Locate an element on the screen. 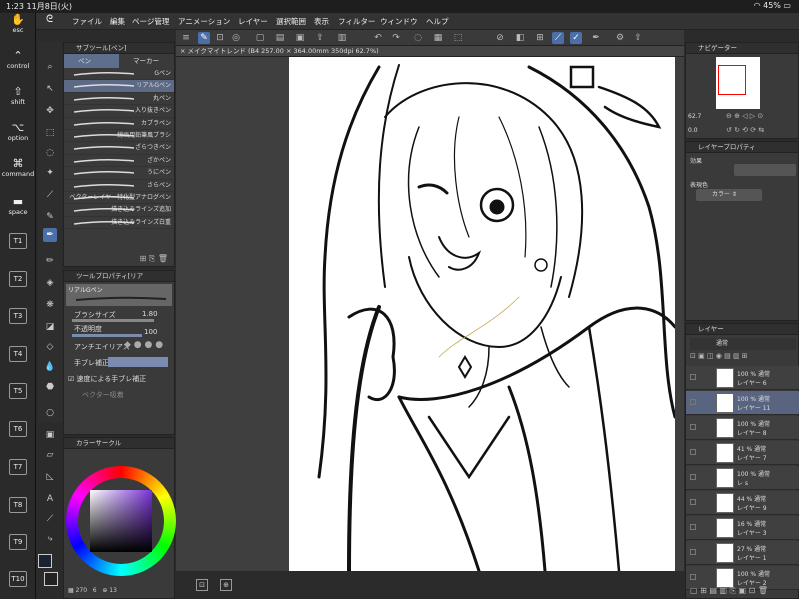 This screenshot has width=799, height=599. sub-color-swatch is located at coordinates (51, 579).